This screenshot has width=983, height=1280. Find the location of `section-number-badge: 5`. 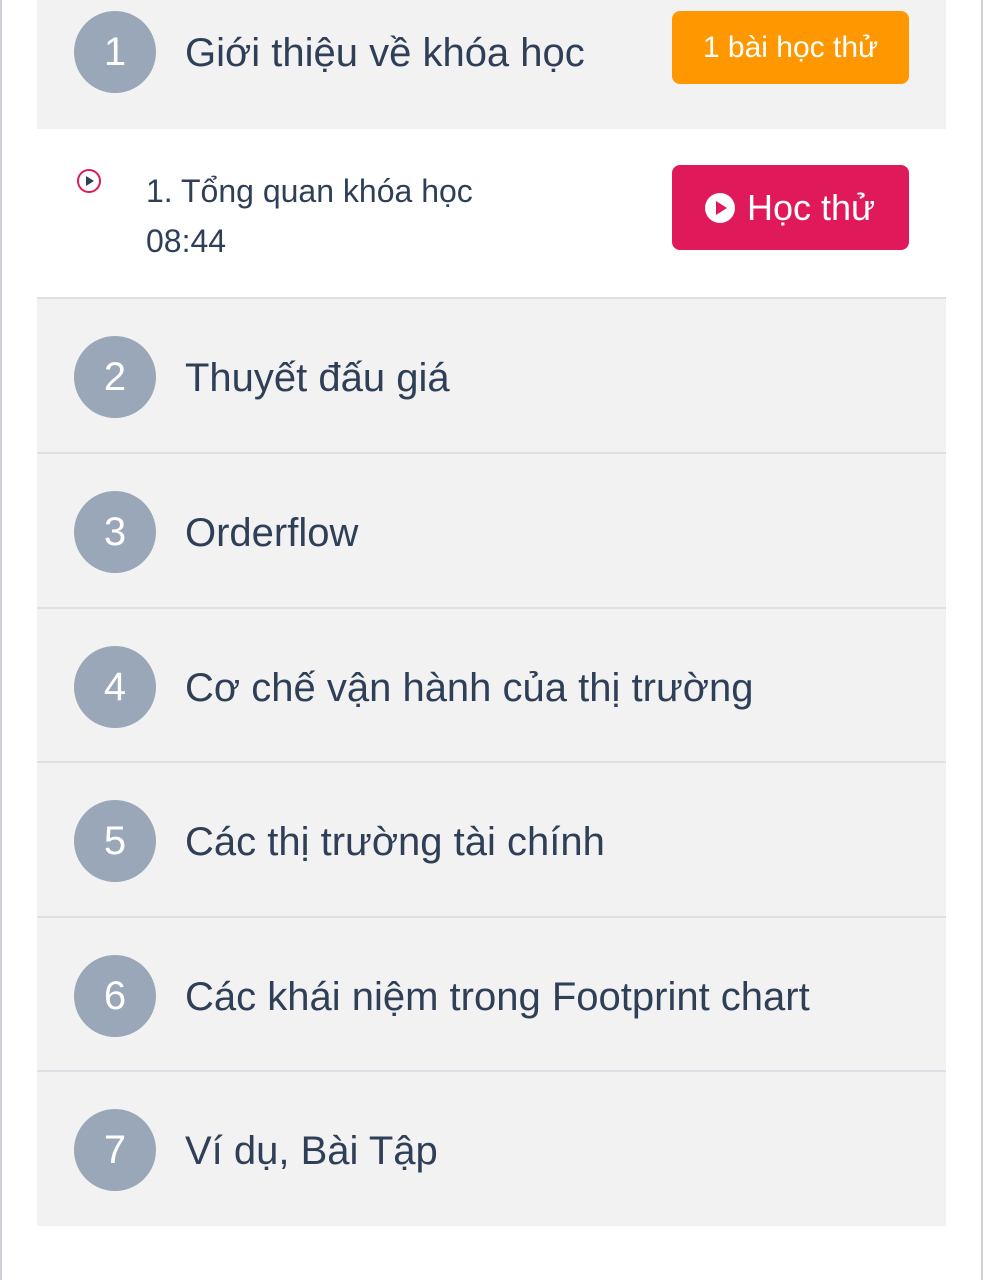

section-number-badge: 5 is located at coordinates (115, 841).